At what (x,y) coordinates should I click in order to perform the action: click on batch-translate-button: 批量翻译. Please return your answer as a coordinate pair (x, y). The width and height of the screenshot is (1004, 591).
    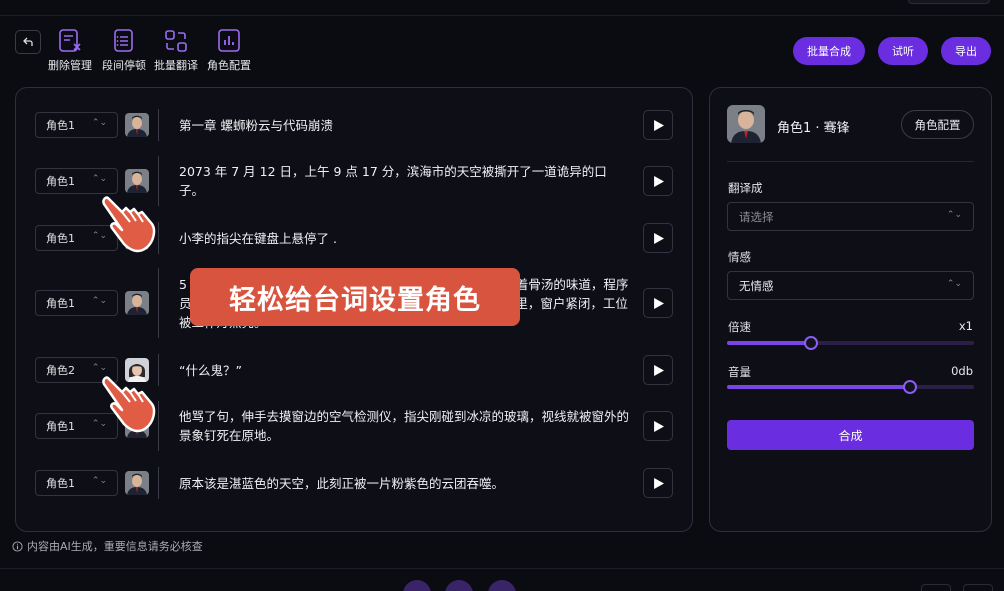
    Looking at the image, I should click on (176, 50).